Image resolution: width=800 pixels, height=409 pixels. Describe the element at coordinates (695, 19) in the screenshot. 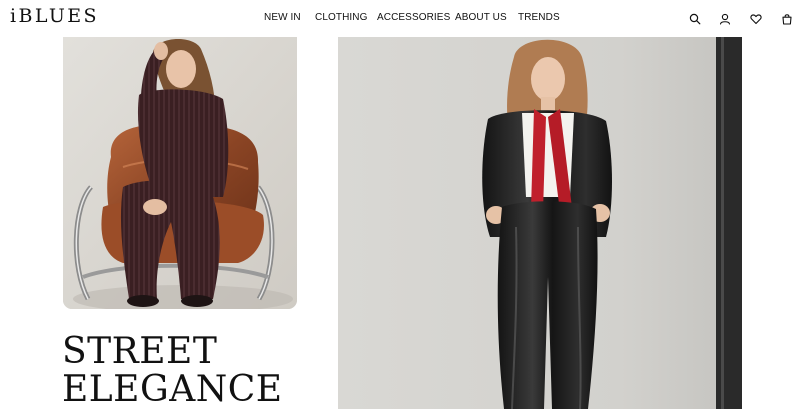

I see `search-icon` at that location.